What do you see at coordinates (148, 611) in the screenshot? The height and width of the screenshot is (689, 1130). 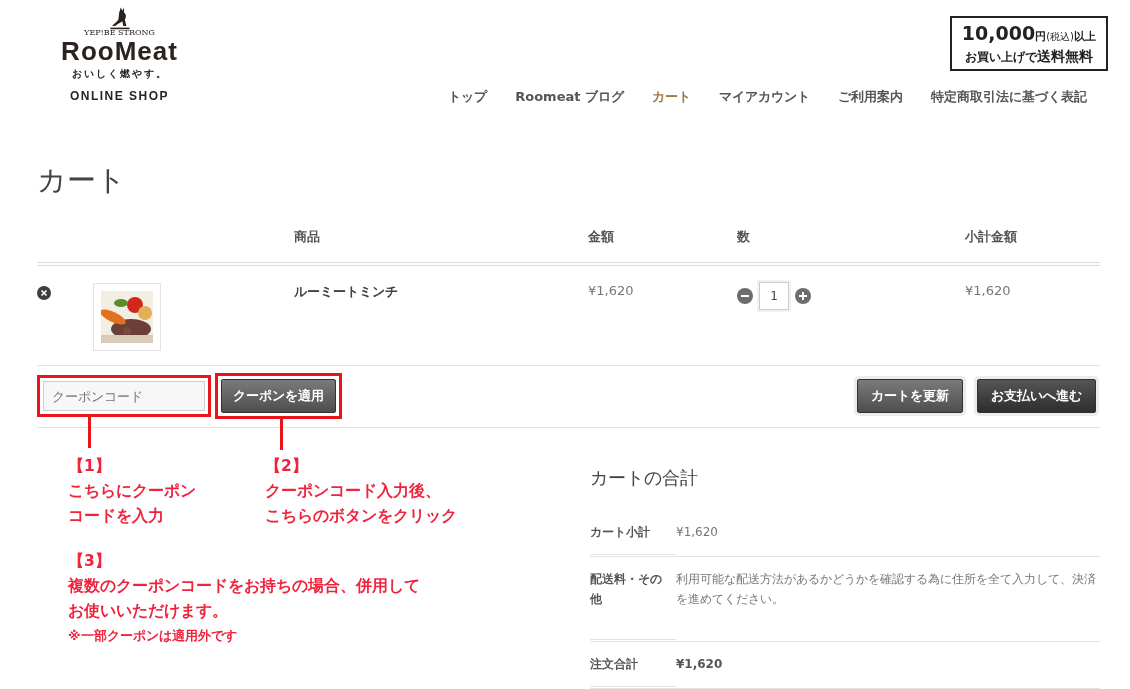 I see `annotation-text: お使いいただけます。` at bounding box center [148, 611].